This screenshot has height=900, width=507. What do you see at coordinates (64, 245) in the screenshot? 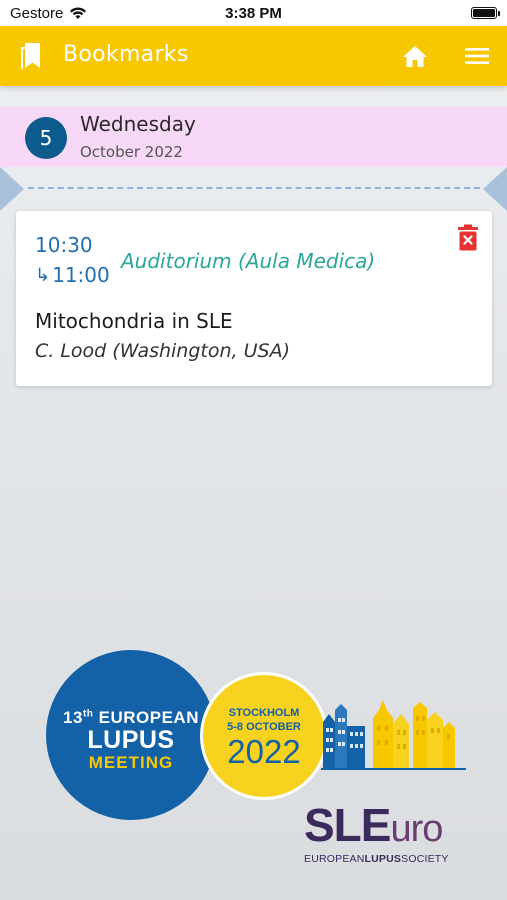
I see `session-start-time: 10:30` at bounding box center [64, 245].